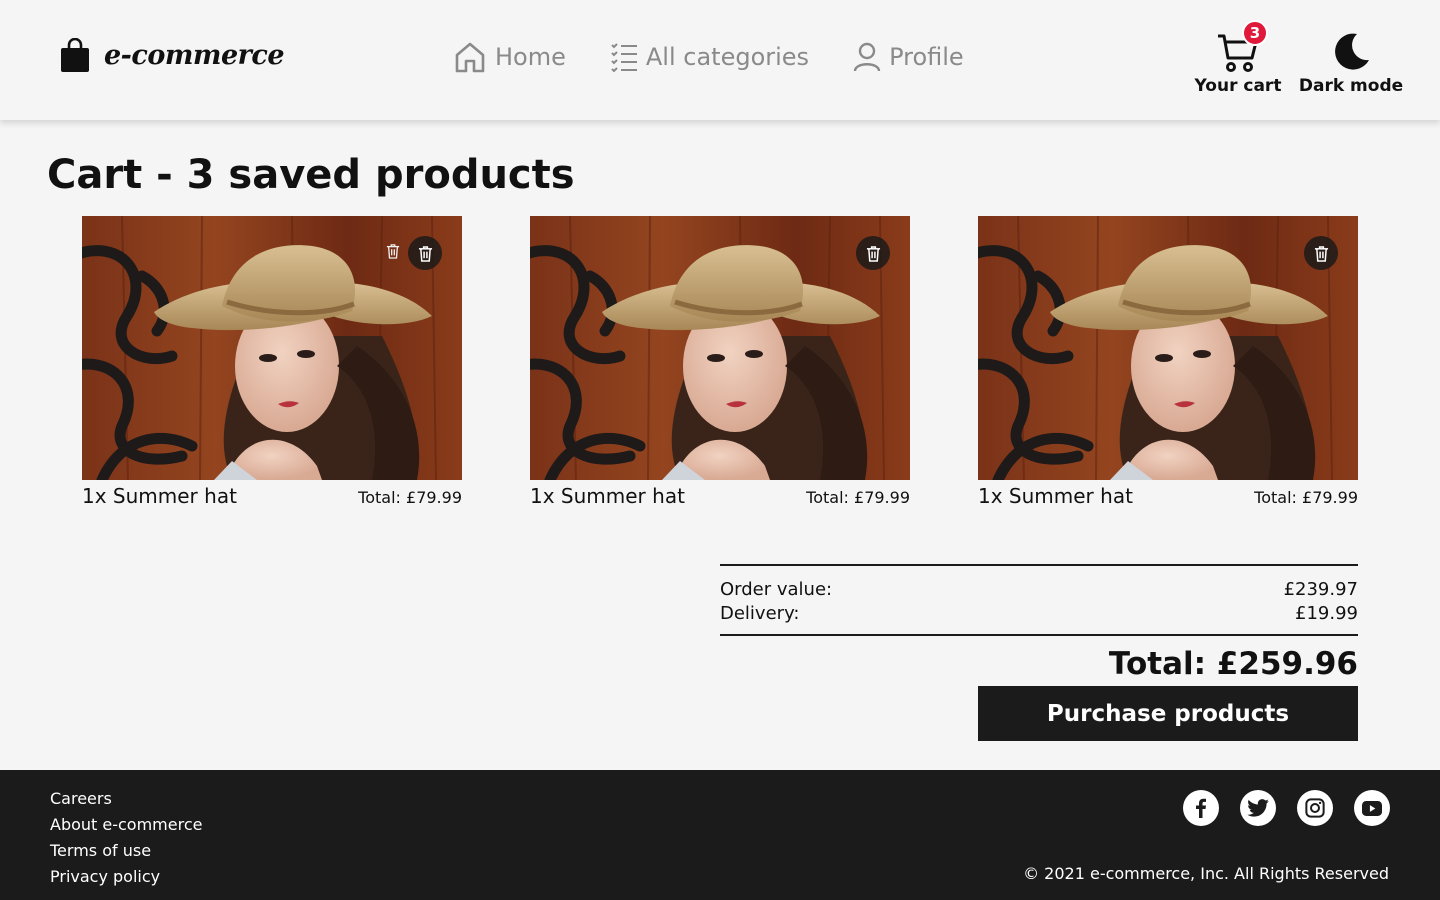 This screenshot has width=1440, height=900. I want to click on nav-all-categories-label: All categories, so click(727, 57).